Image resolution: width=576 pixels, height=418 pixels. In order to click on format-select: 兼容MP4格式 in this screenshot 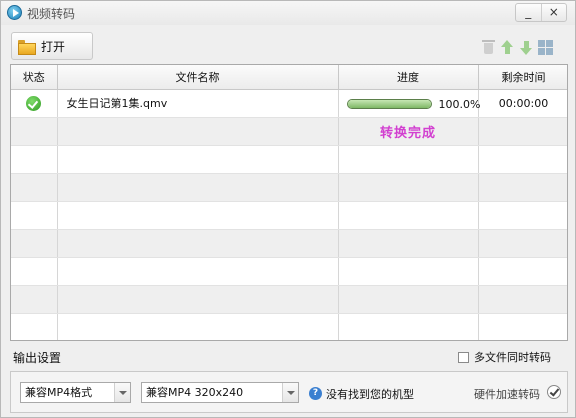, I will do `click(75, 392)`.